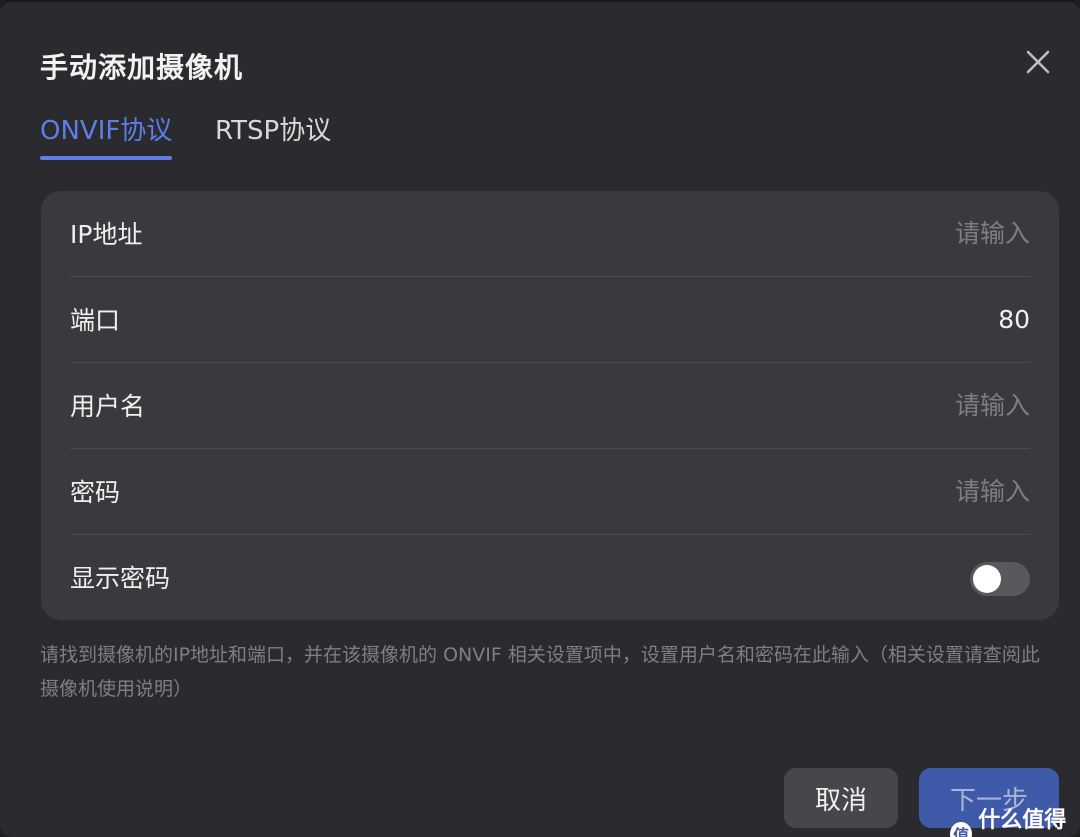 This screenshot has height=837, width=1080. Describe the element at coordinates (830, 319) in the screenshot. I see `port-input` at that location.